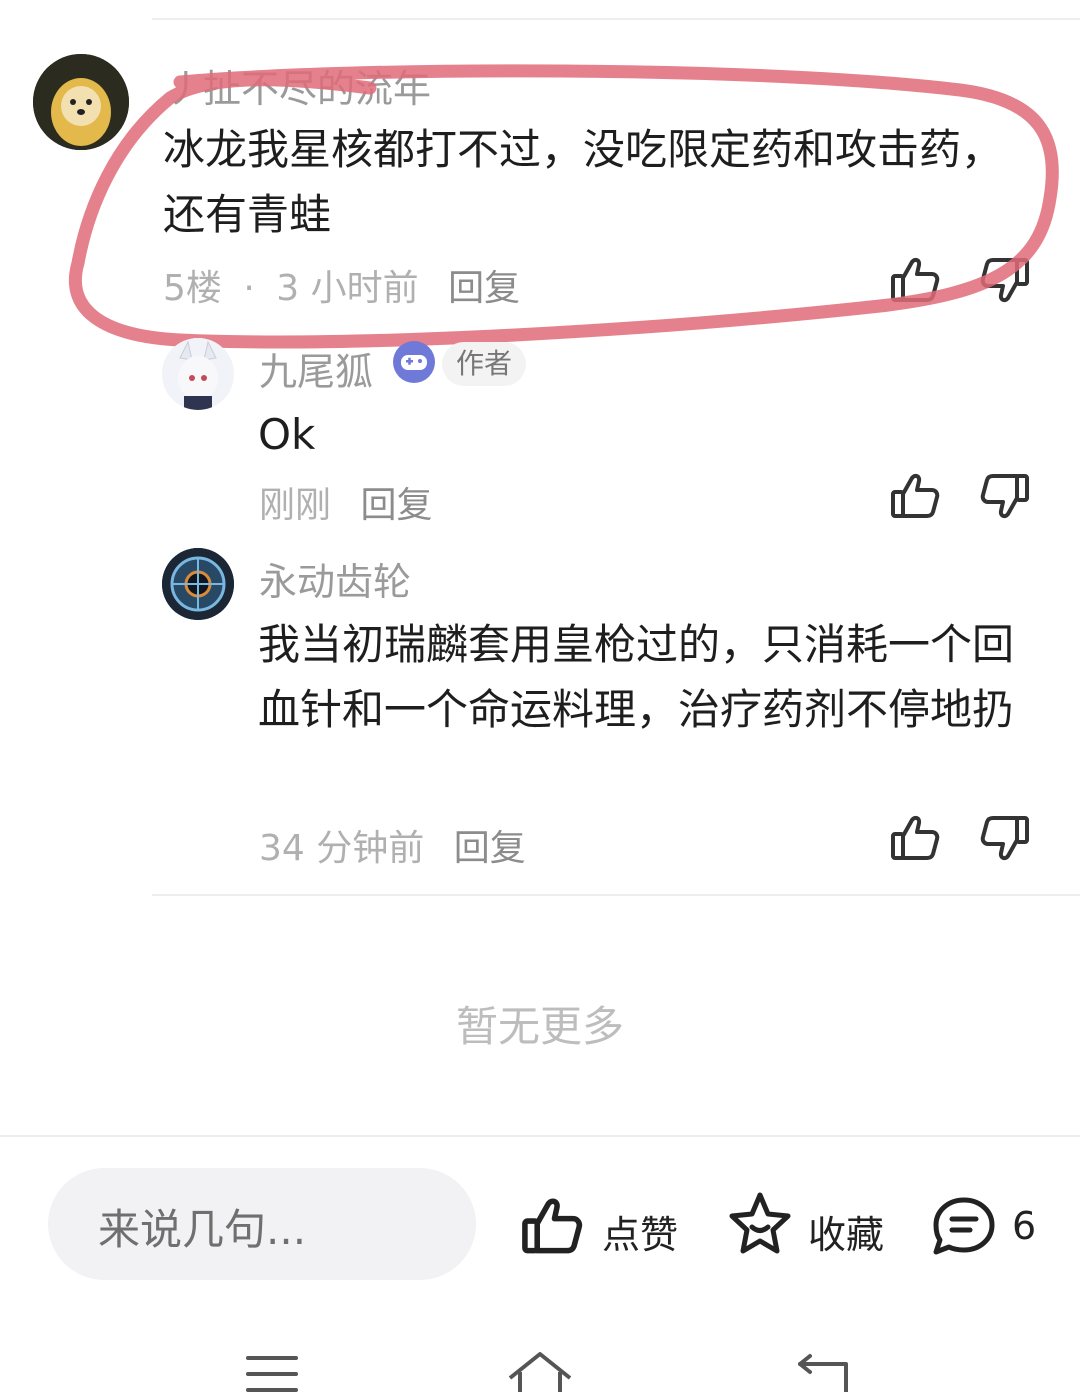 Image resolution: width=1080 pixels, height=1392 pixels. What do you see at coordinates (616, 895) in the screenshot?
I see `comments-end-divider` at bounding box center [616, 895].